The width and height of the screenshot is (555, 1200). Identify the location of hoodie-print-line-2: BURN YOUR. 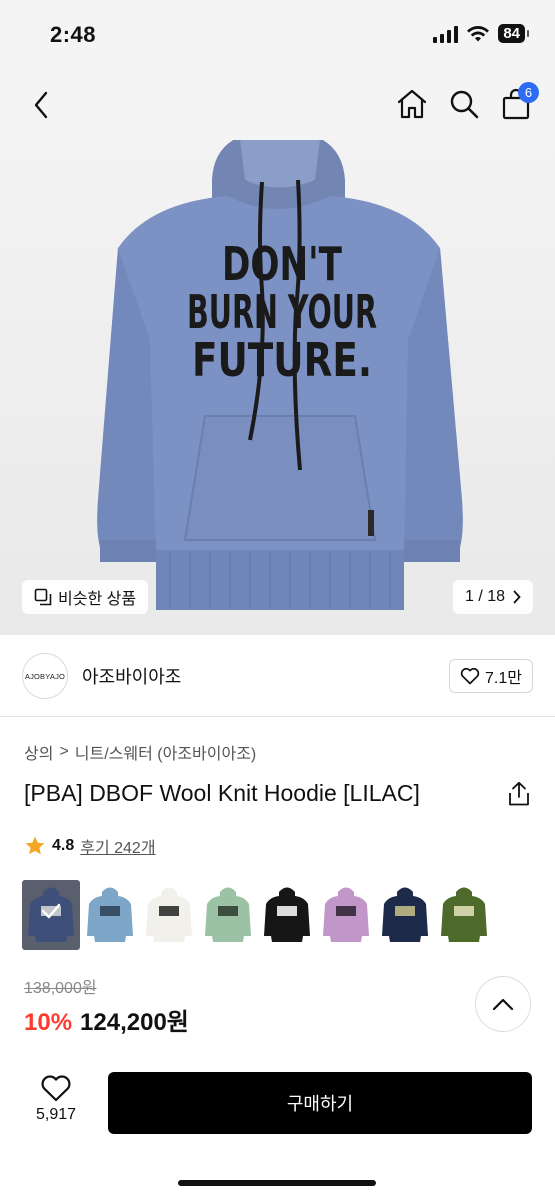
(282, 312).